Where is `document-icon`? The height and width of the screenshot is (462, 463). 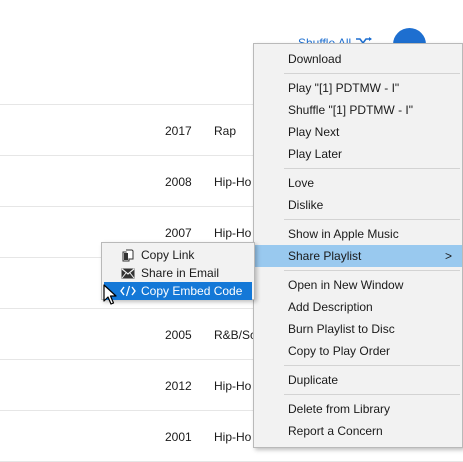
document-icon is located at coordinates (128, 255).